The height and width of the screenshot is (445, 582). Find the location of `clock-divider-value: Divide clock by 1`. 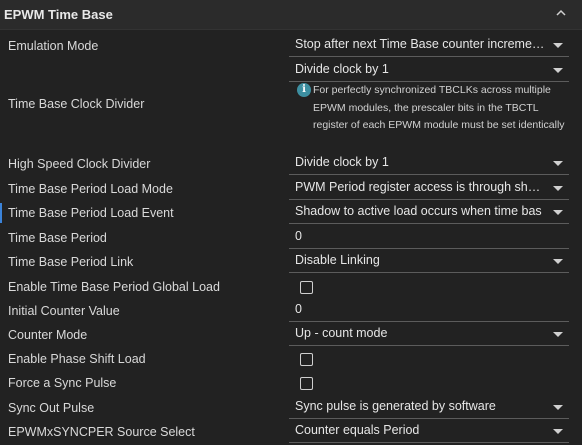

clock-divider-value: Divide clock by 1 is located at coordinates (342, 69).